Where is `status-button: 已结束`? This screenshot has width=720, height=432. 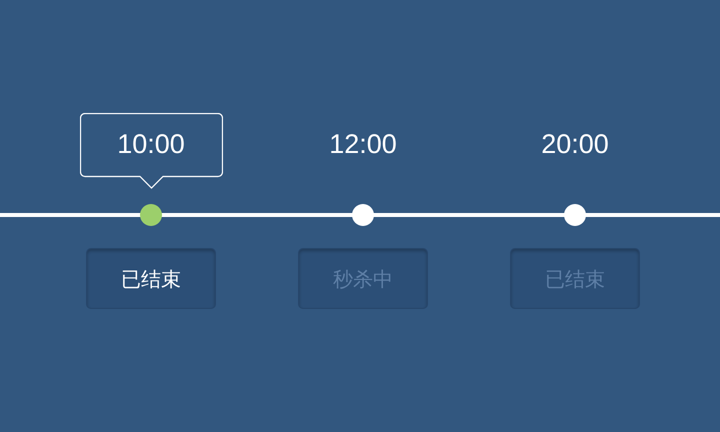
status-button: 已结束 is located at coordinates (151, 278).